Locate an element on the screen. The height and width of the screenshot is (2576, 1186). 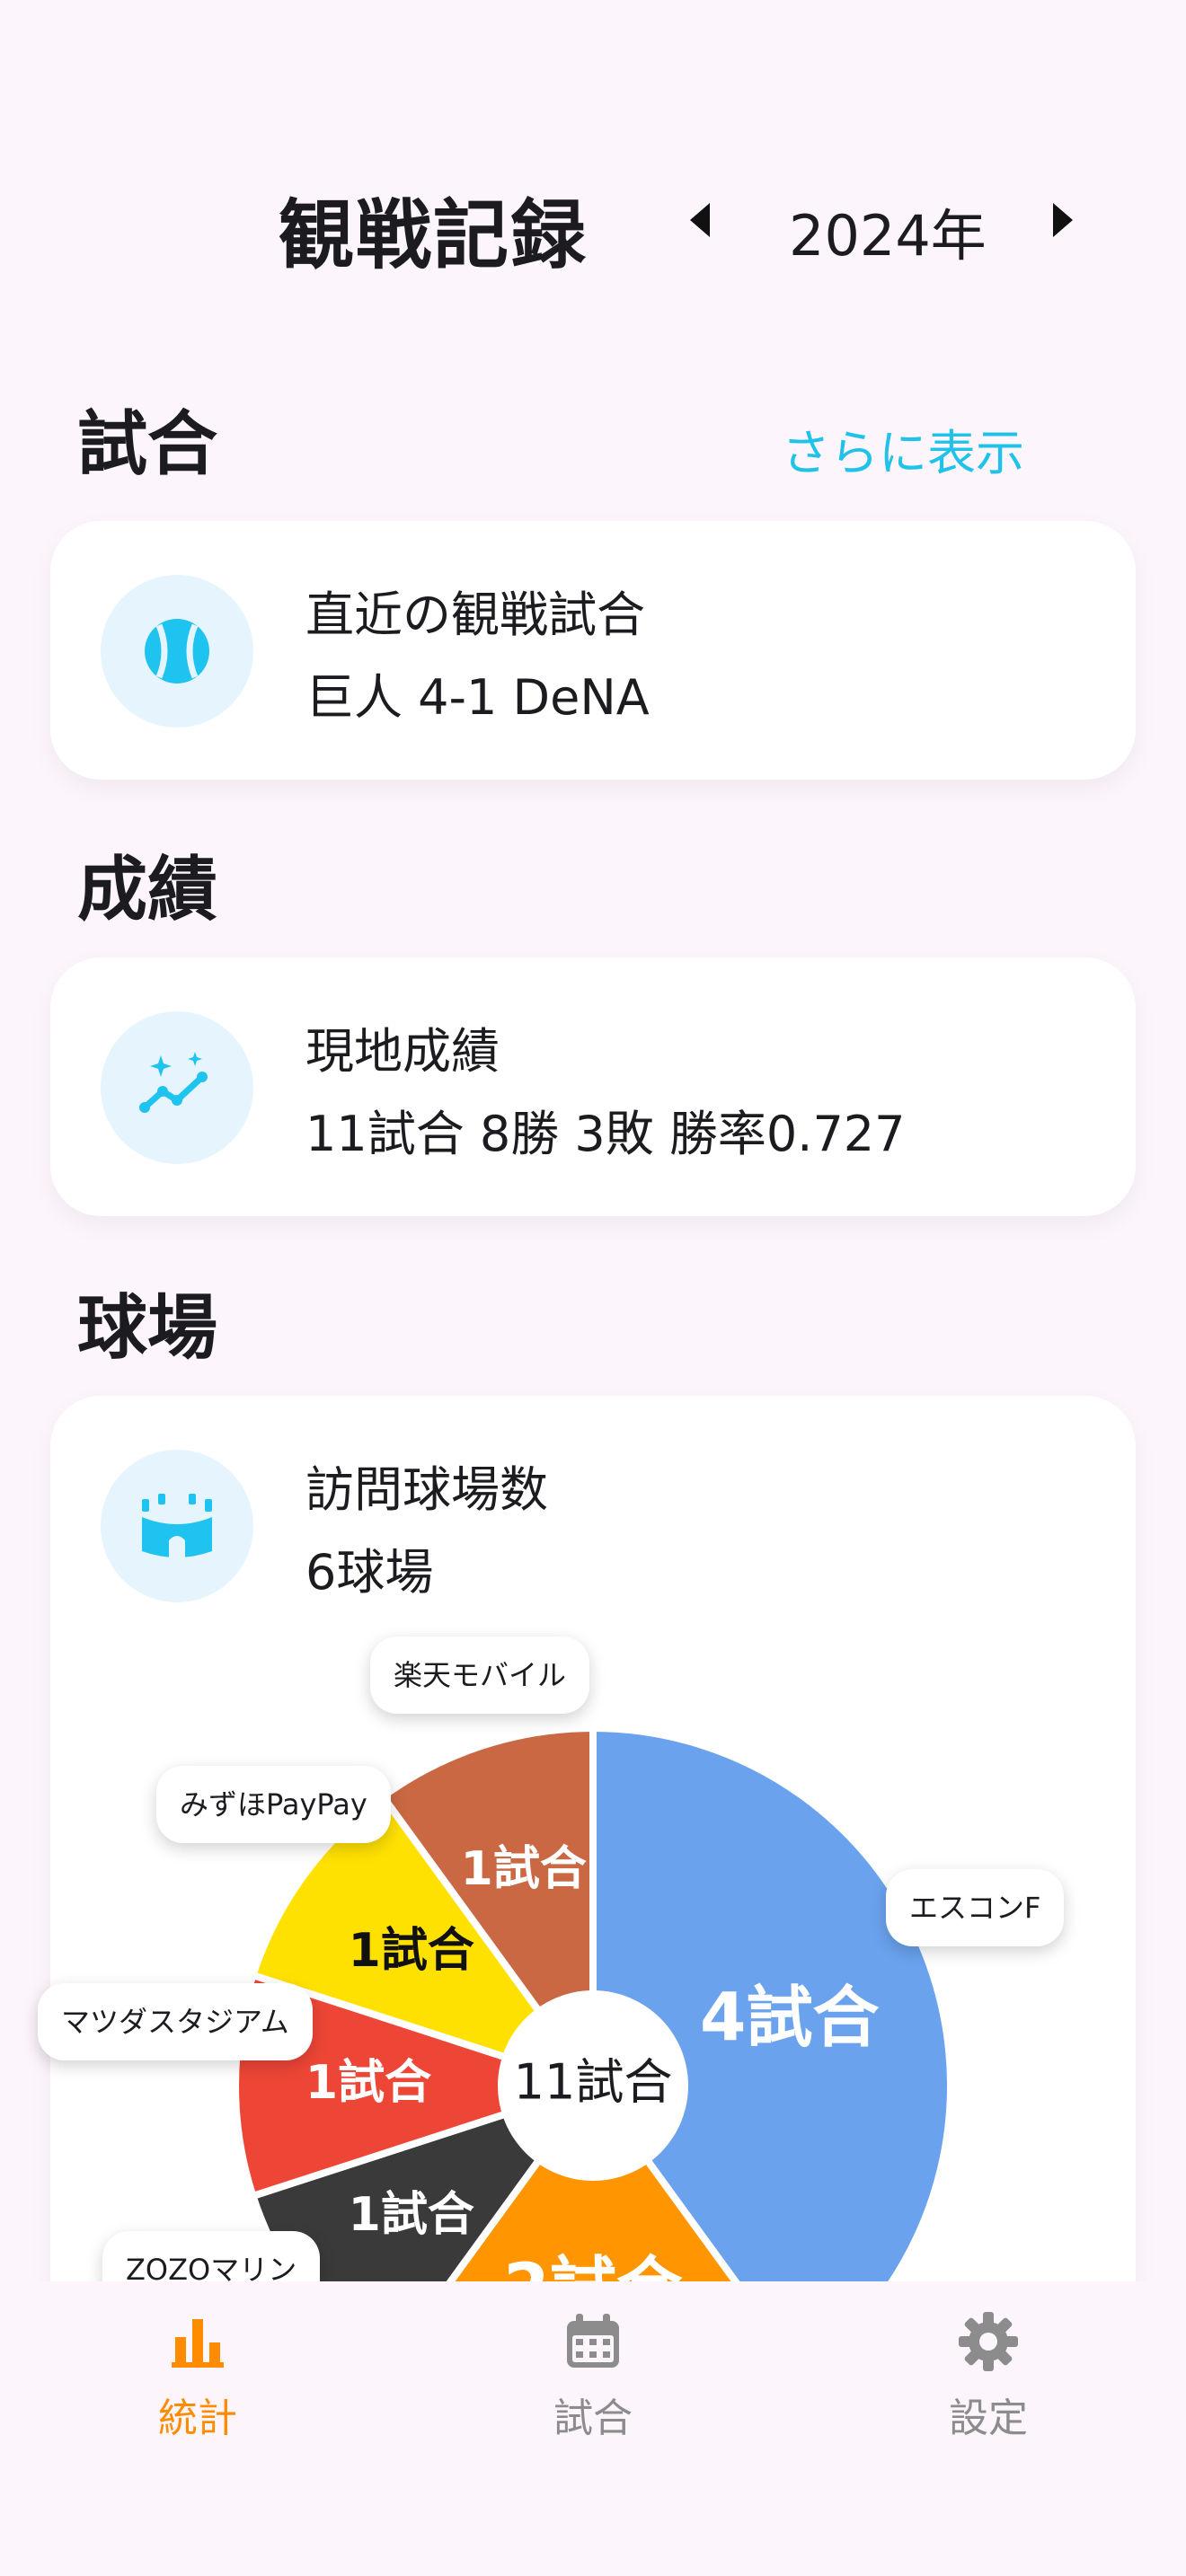
tab-games: 試合 is located at coordinates (593, 2376).